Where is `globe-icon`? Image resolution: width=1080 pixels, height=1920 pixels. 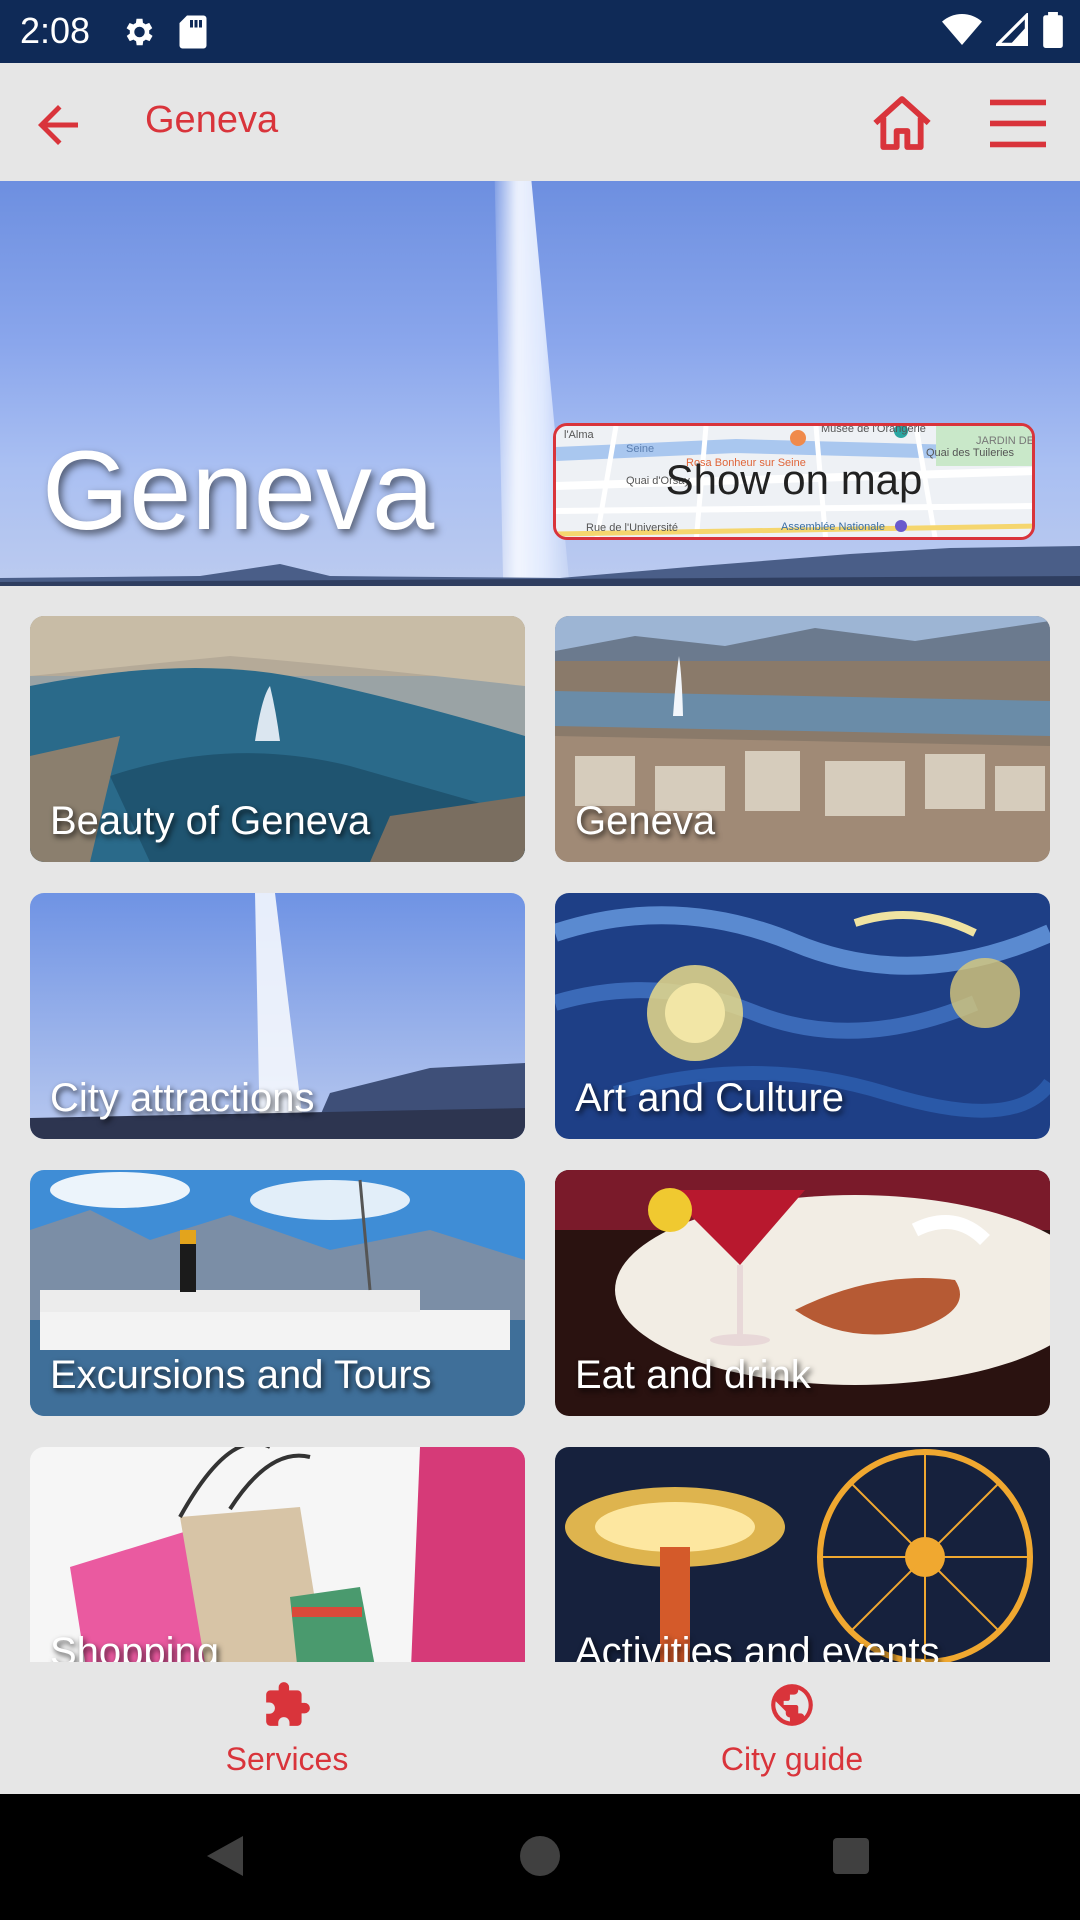
globe-icon is located at coordinates (792, 1705).